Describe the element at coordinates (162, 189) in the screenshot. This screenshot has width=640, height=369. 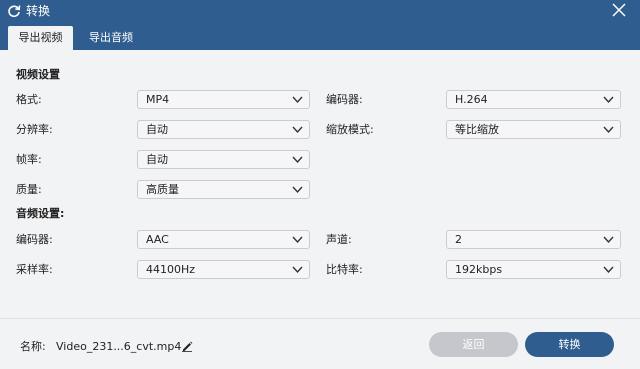
I see `quality-value: 高质量` at that location.